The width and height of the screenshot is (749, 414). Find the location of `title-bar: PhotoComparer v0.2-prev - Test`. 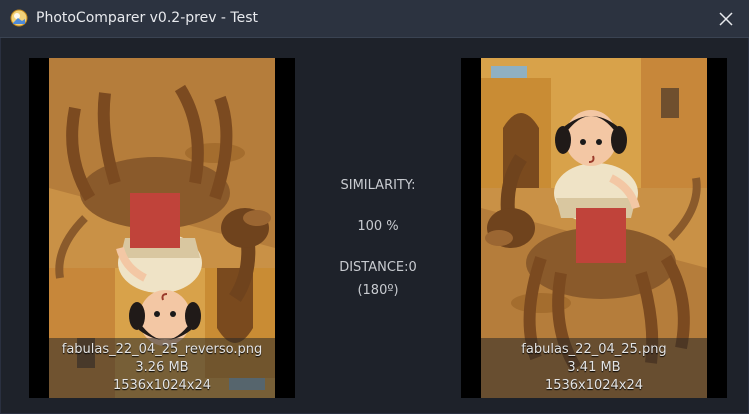

title-bar: PhotoComparer v0.2-prev - Test is located at coordinates (374, 19).